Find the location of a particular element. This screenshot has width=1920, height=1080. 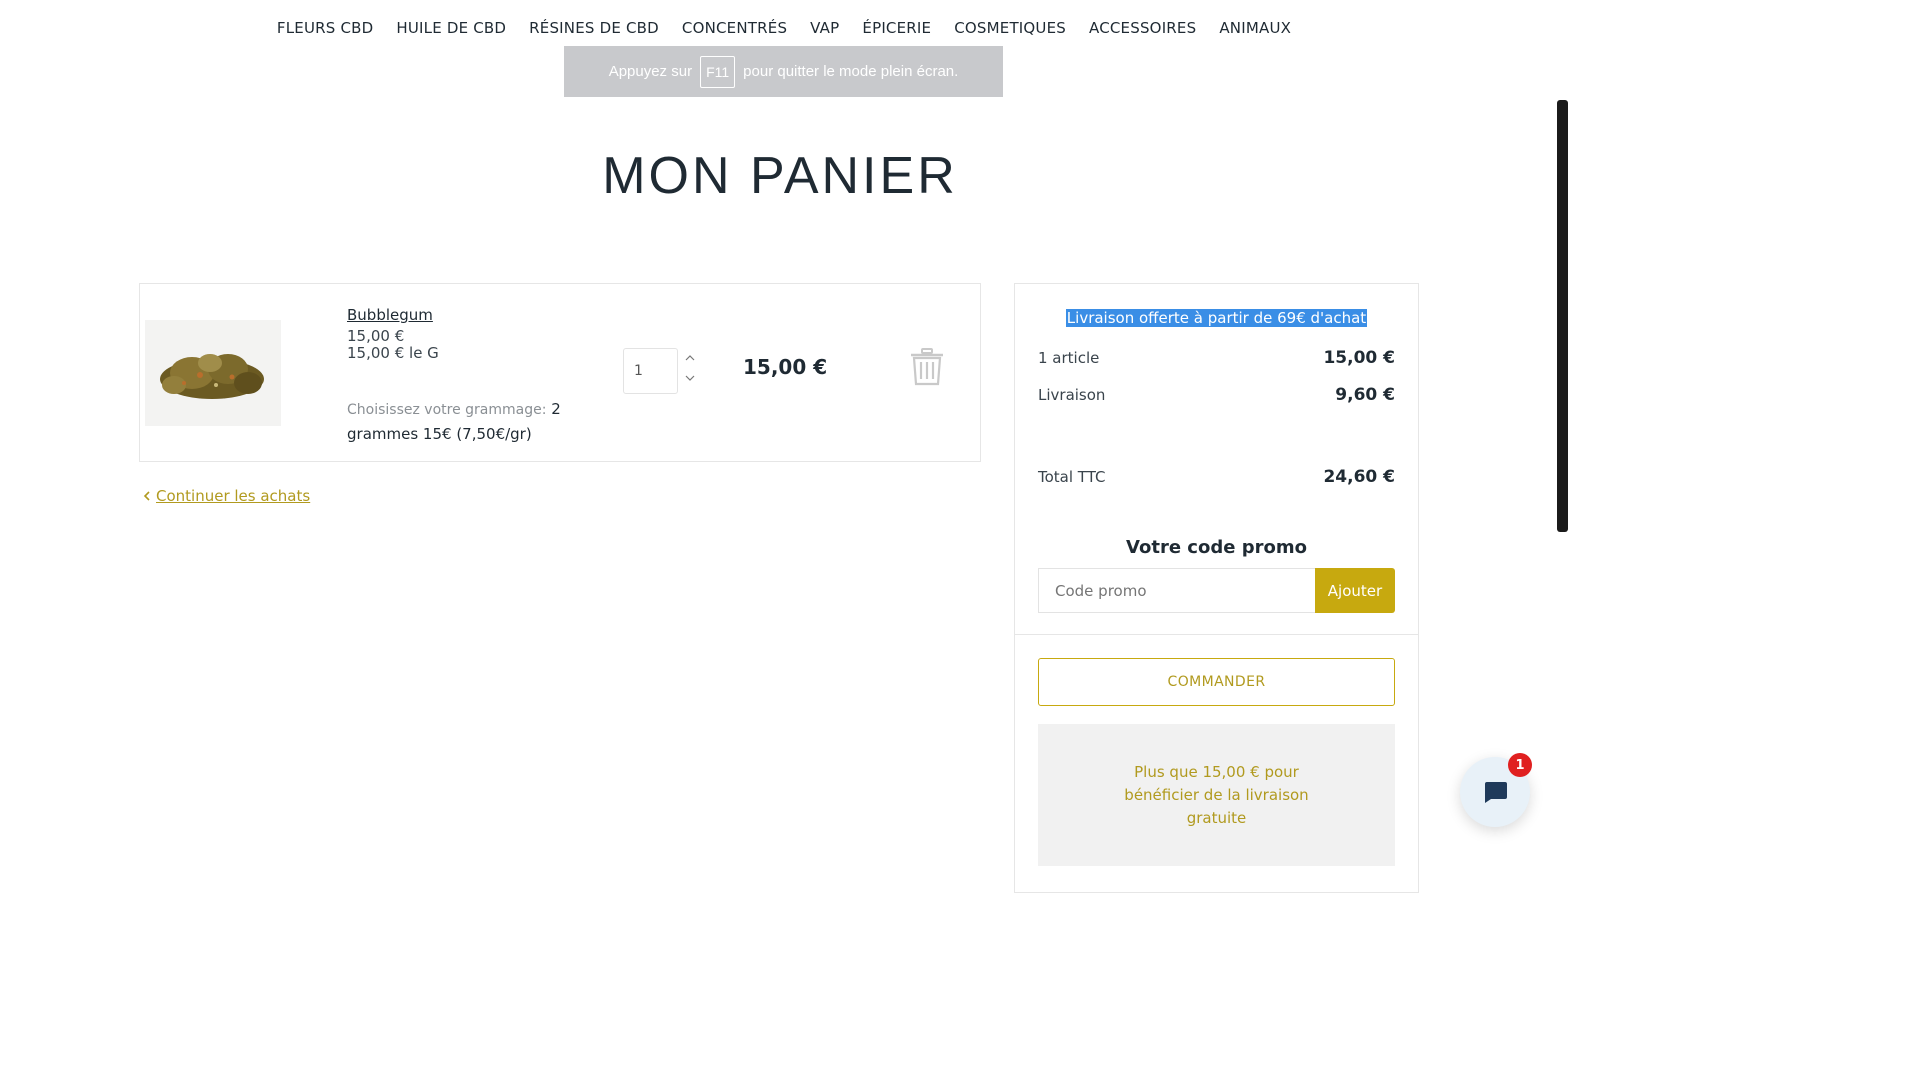

cbd-flower-image is located at coordinates (212, 376).